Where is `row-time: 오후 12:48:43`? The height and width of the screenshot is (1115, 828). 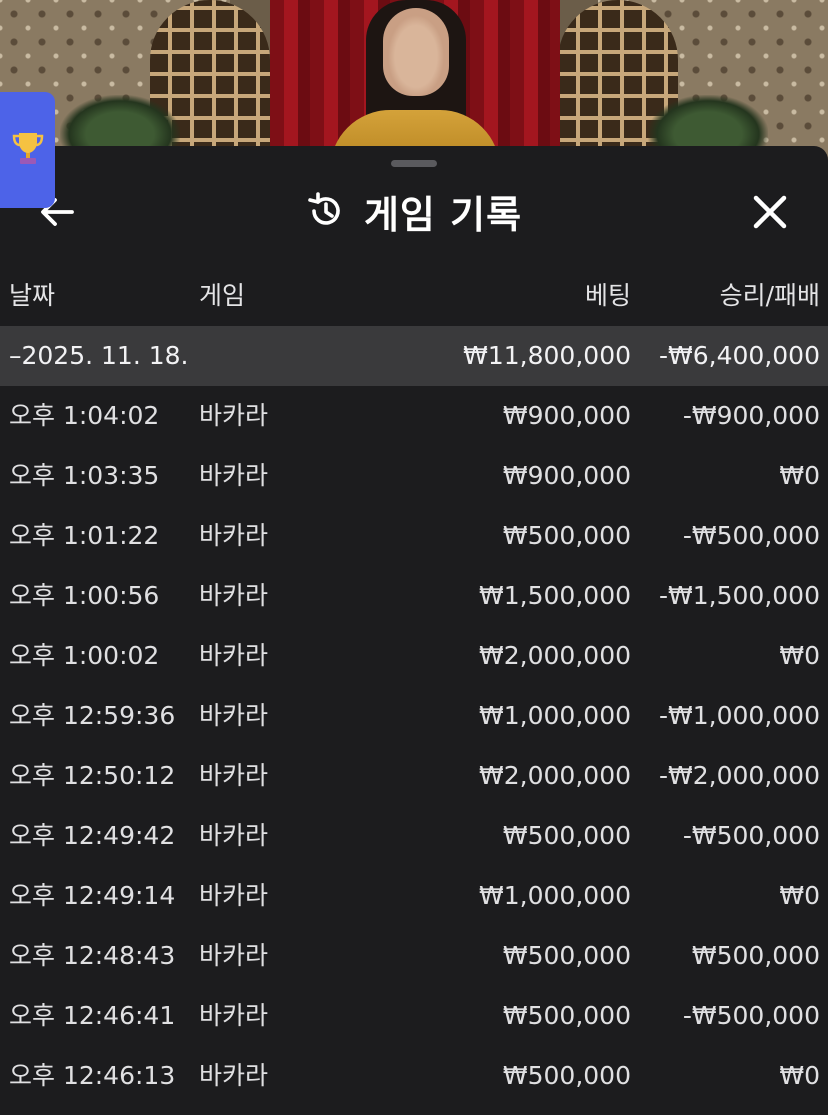 row-time: 오후 12:48:43 is located at coordinates (92, 955).